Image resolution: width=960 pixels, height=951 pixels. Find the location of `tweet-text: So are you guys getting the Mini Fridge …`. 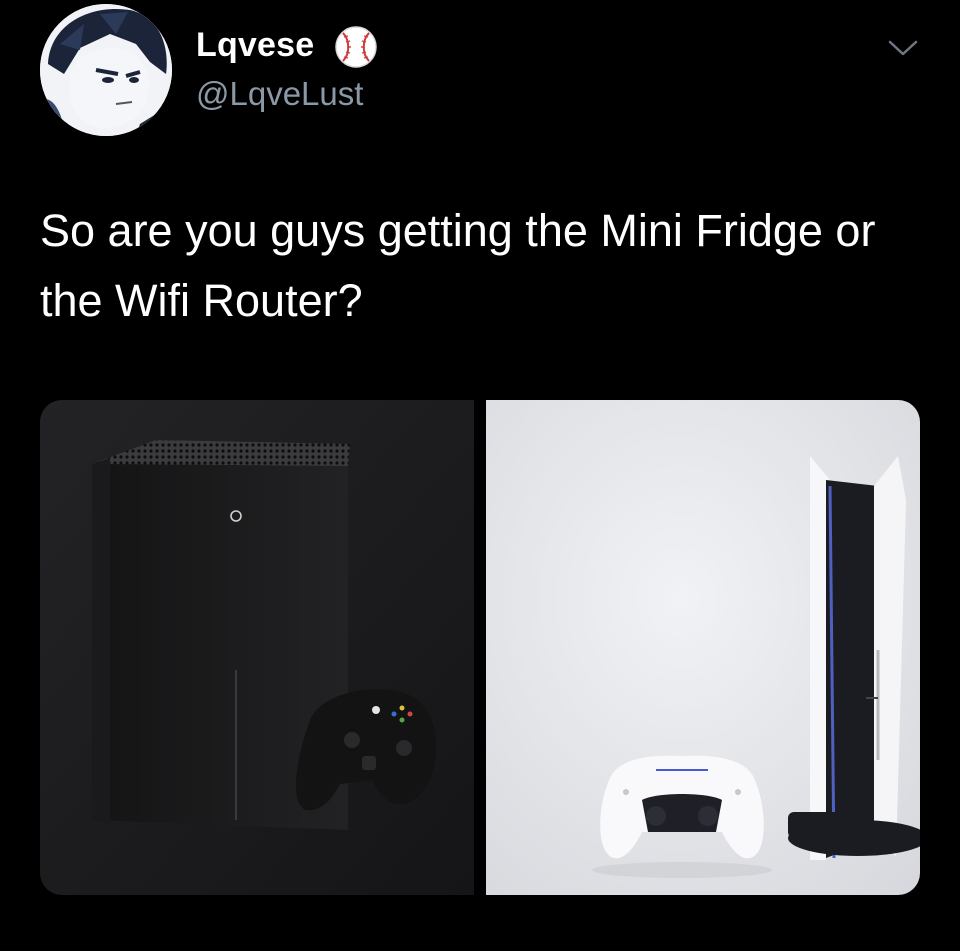

tweet-text: So are you guys getting the Mini Fridge … is located at coordinates (458, 265).